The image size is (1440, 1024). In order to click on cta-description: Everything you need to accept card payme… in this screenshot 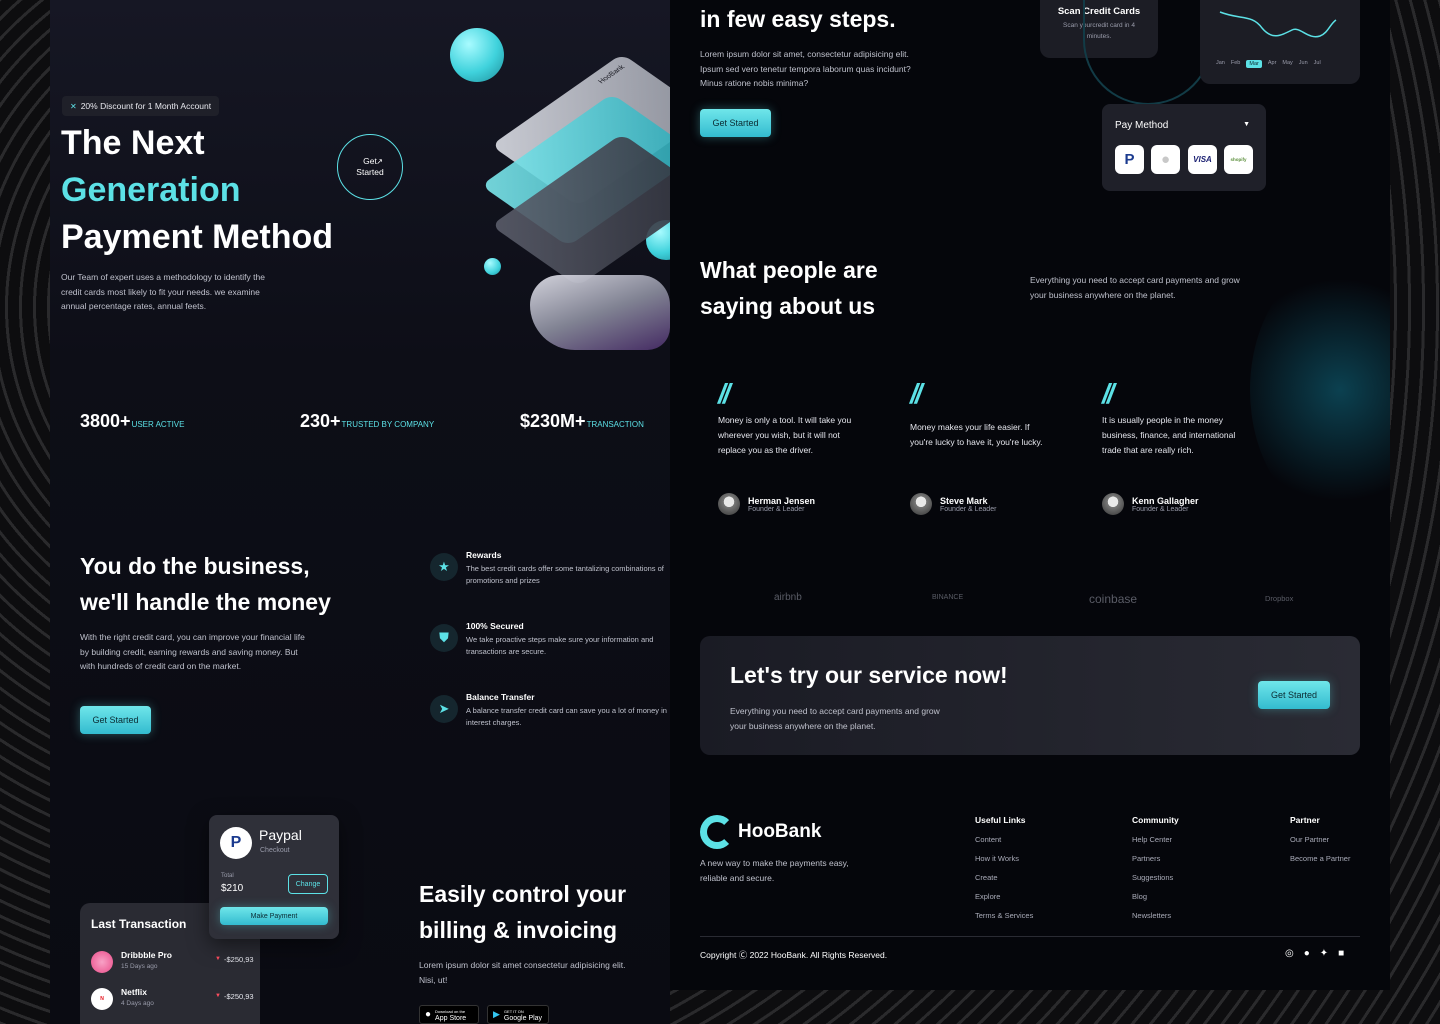, I will do `click(835, 718)`.